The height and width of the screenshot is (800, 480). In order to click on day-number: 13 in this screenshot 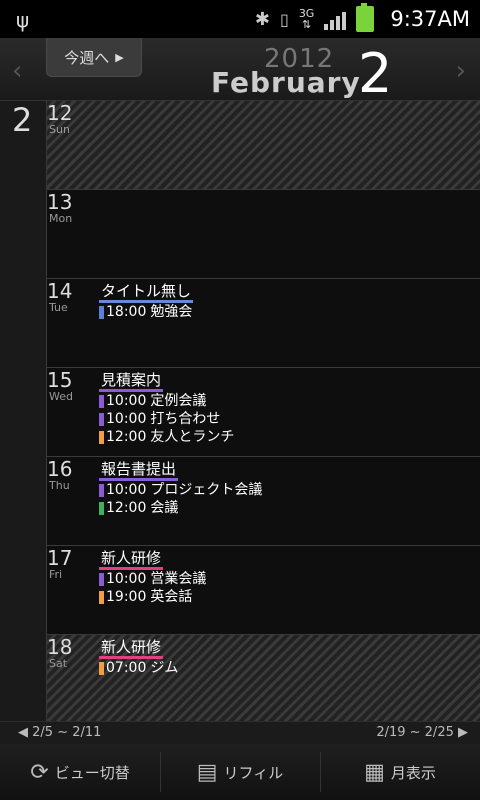, I will do `click(60, 202)`.